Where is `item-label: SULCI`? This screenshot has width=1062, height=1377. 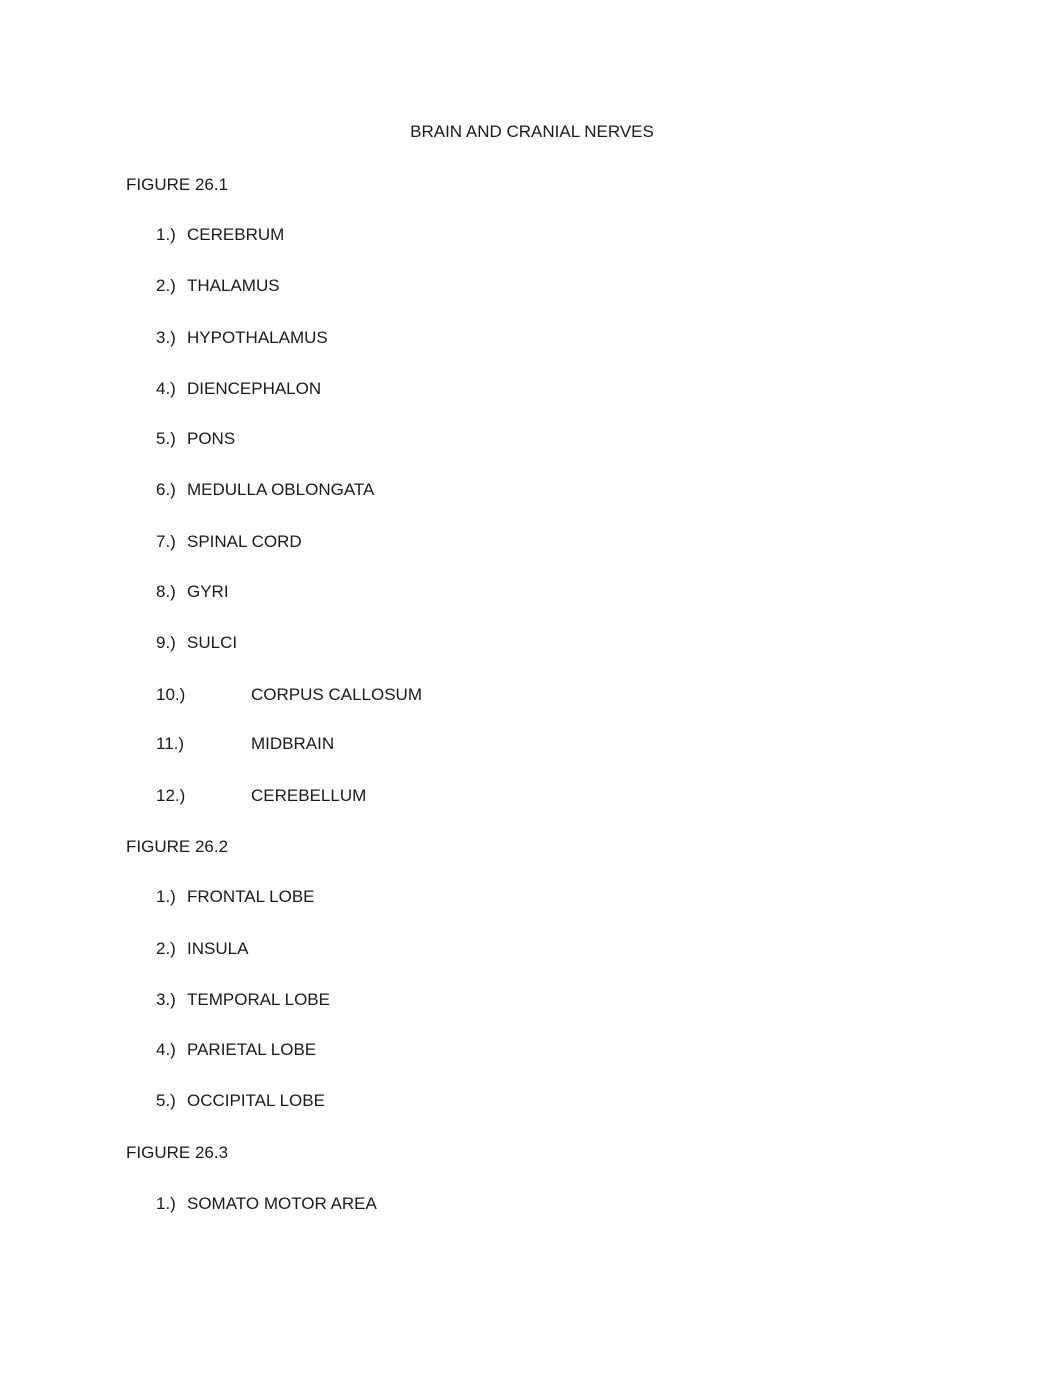
item-label: SULCI is located at coordinates (212, 642).